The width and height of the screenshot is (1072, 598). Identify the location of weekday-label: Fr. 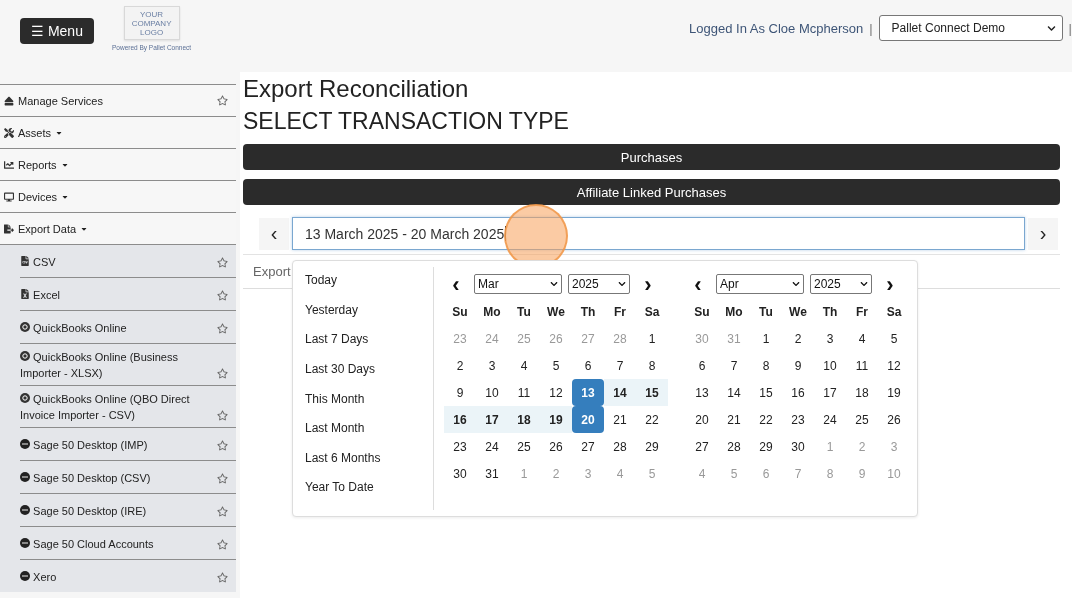
(862, 312).